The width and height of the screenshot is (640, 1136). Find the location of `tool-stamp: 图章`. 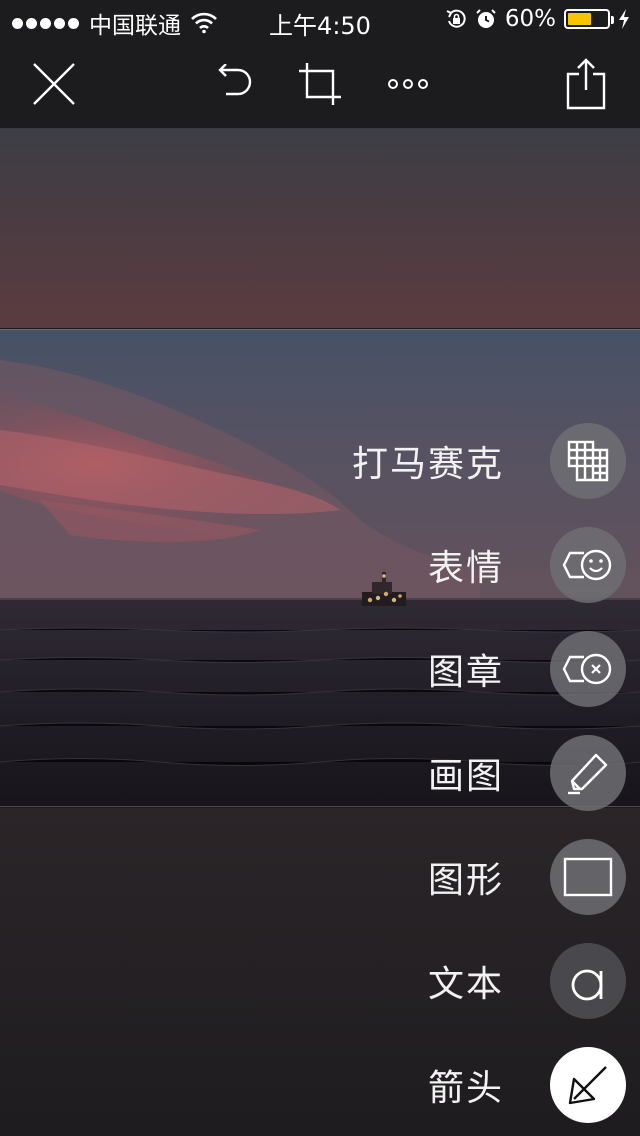

tool-stamp: 图章 is located at coordinates (527, 669).